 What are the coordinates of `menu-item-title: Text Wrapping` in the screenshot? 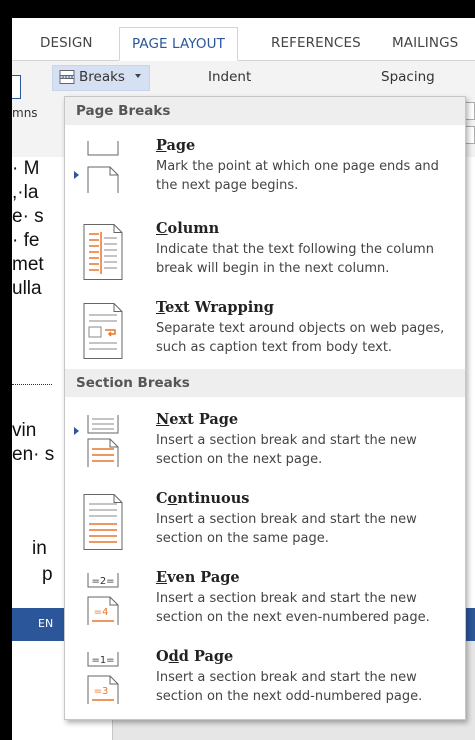 It's located at (215, 307).